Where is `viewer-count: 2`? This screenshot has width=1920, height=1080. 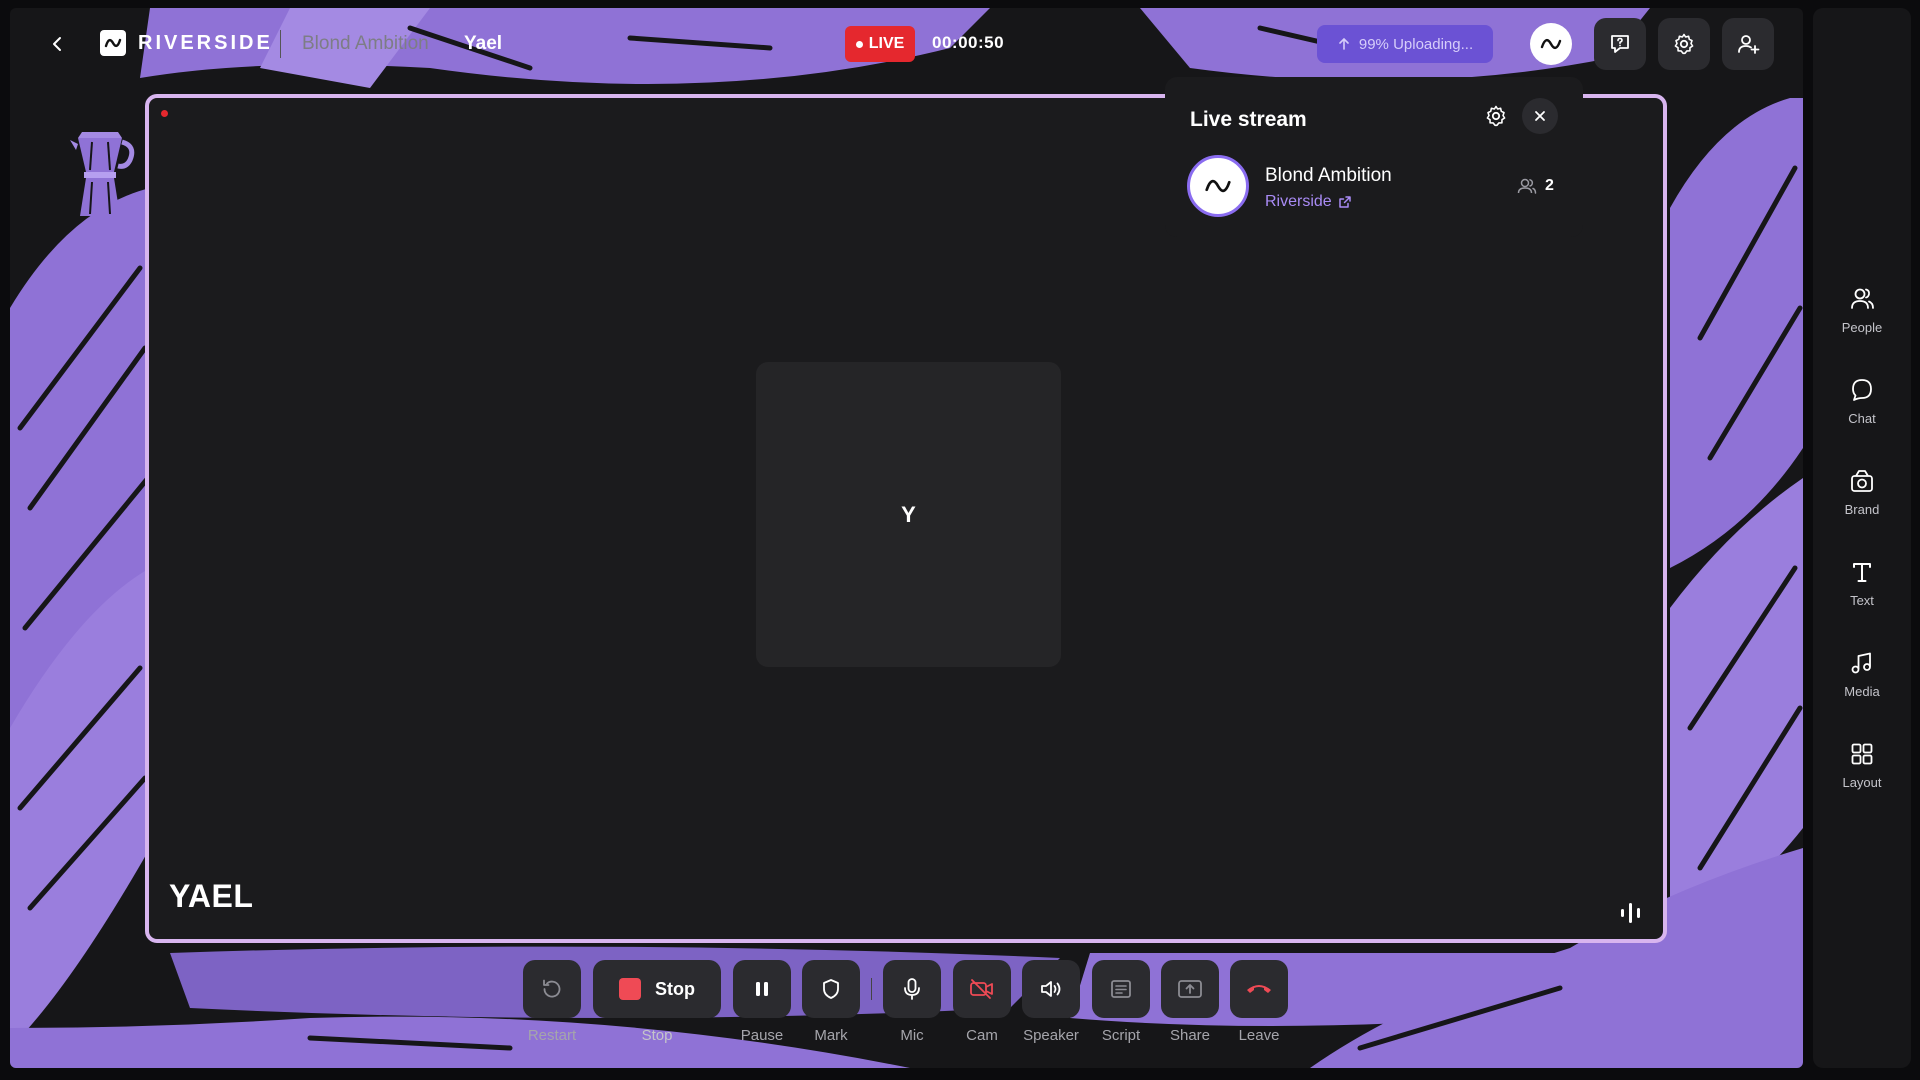
viewer-count: 2 is located at coordinates (1535, 186).